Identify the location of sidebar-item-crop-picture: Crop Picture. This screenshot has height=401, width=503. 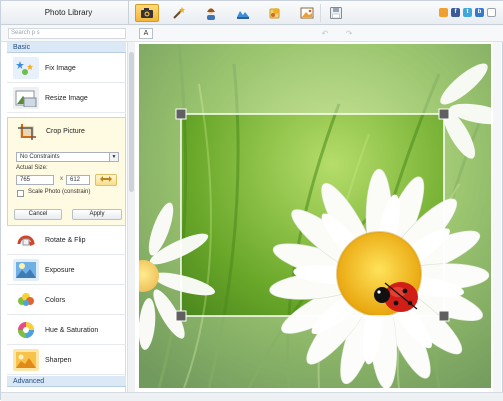
(66, 131).